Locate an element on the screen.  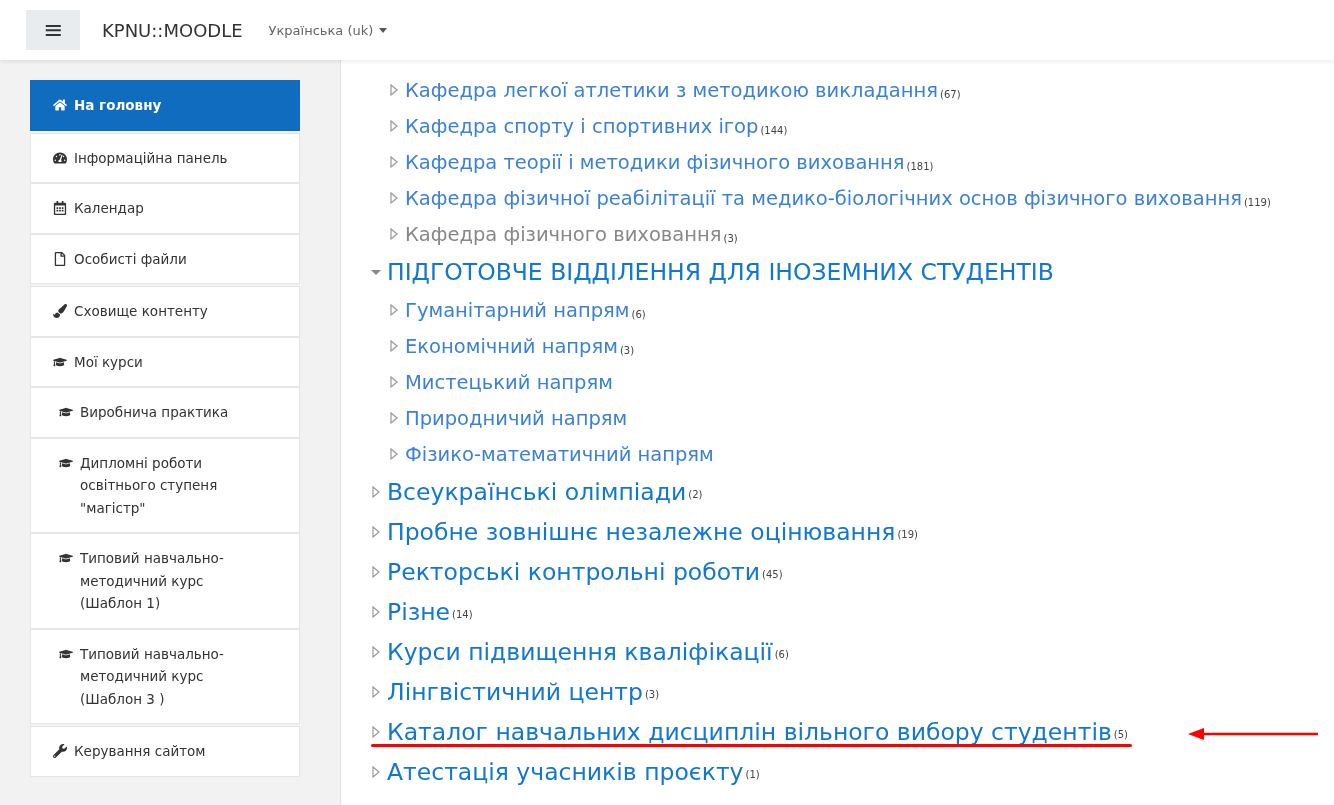
sidebar-item: Календар is located at coordinates (165, 208).